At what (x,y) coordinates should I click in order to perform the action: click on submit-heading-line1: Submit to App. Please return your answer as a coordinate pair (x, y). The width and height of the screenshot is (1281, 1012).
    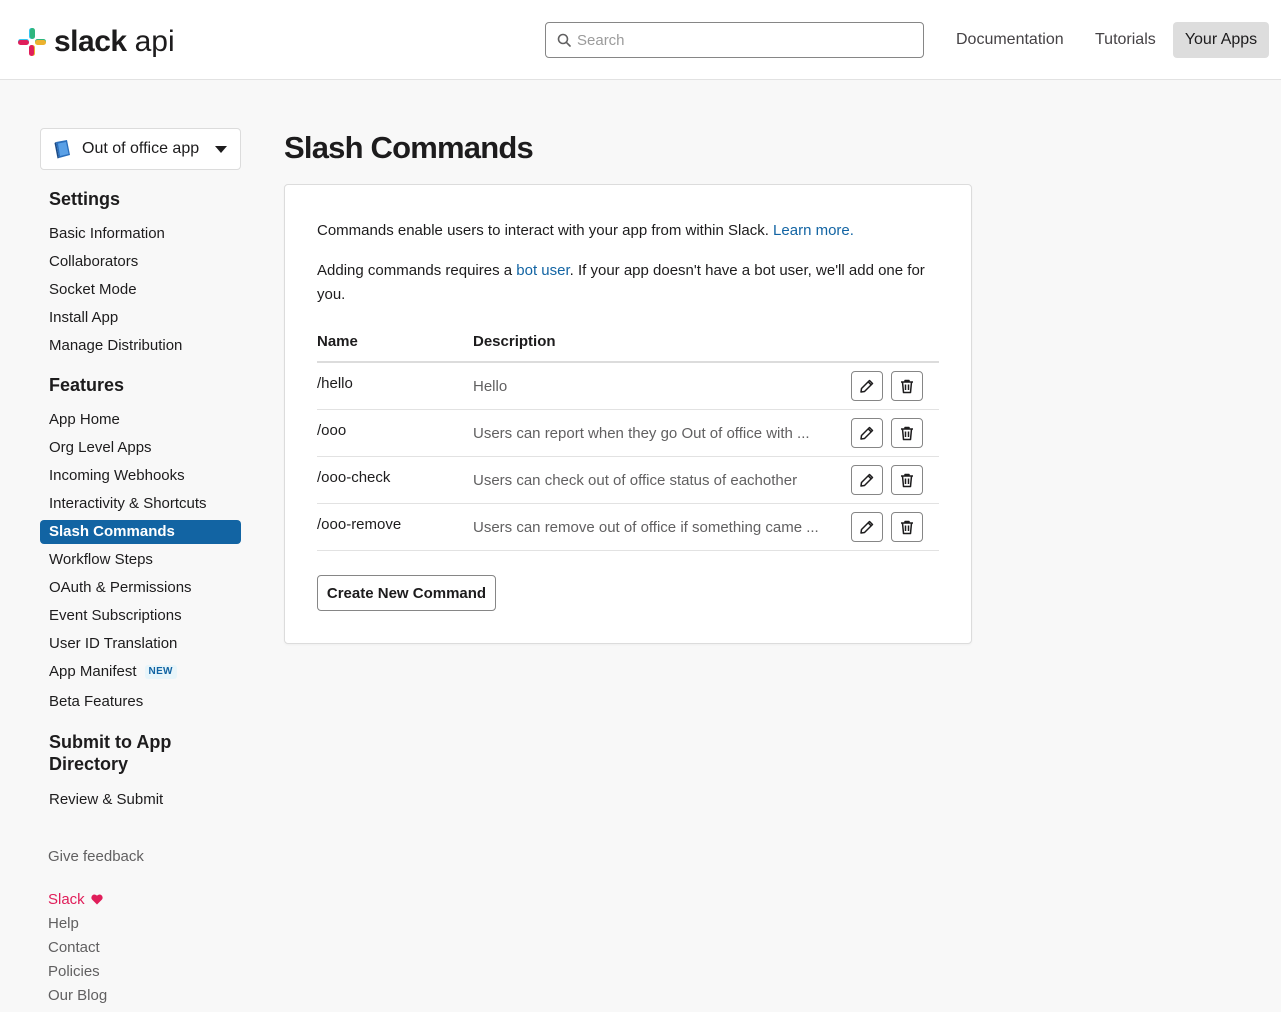
    Looking at the image, I should click on (110, 742).